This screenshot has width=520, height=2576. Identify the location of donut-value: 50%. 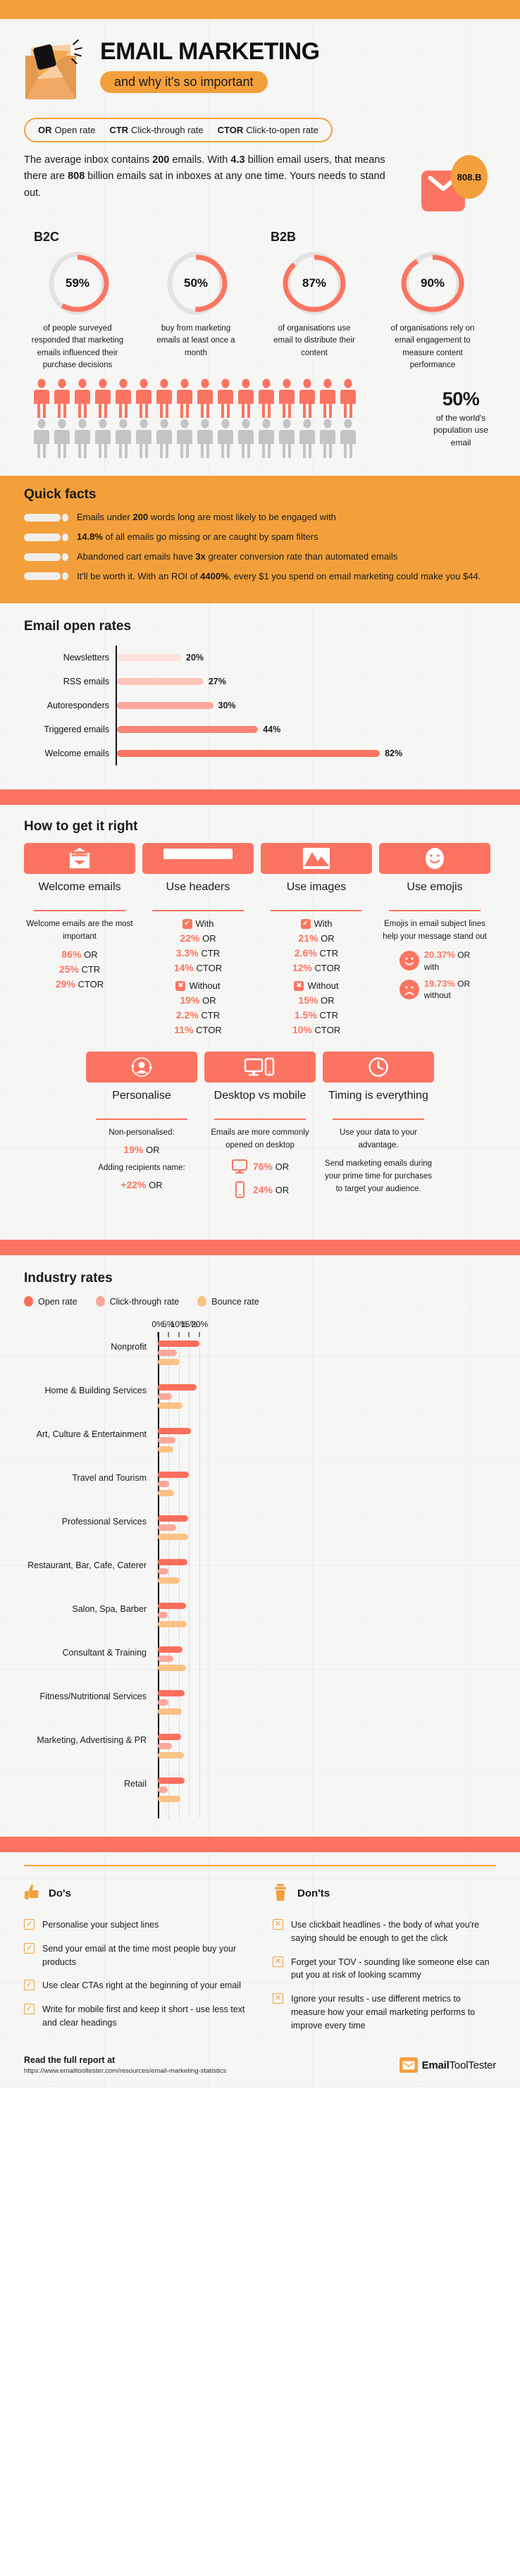
(196, 283).